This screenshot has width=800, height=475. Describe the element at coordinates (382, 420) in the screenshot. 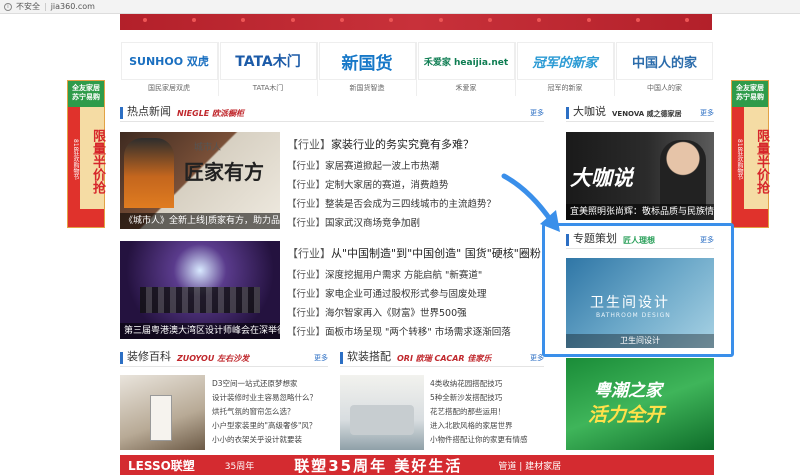

I see `sofa-figure` at that location.